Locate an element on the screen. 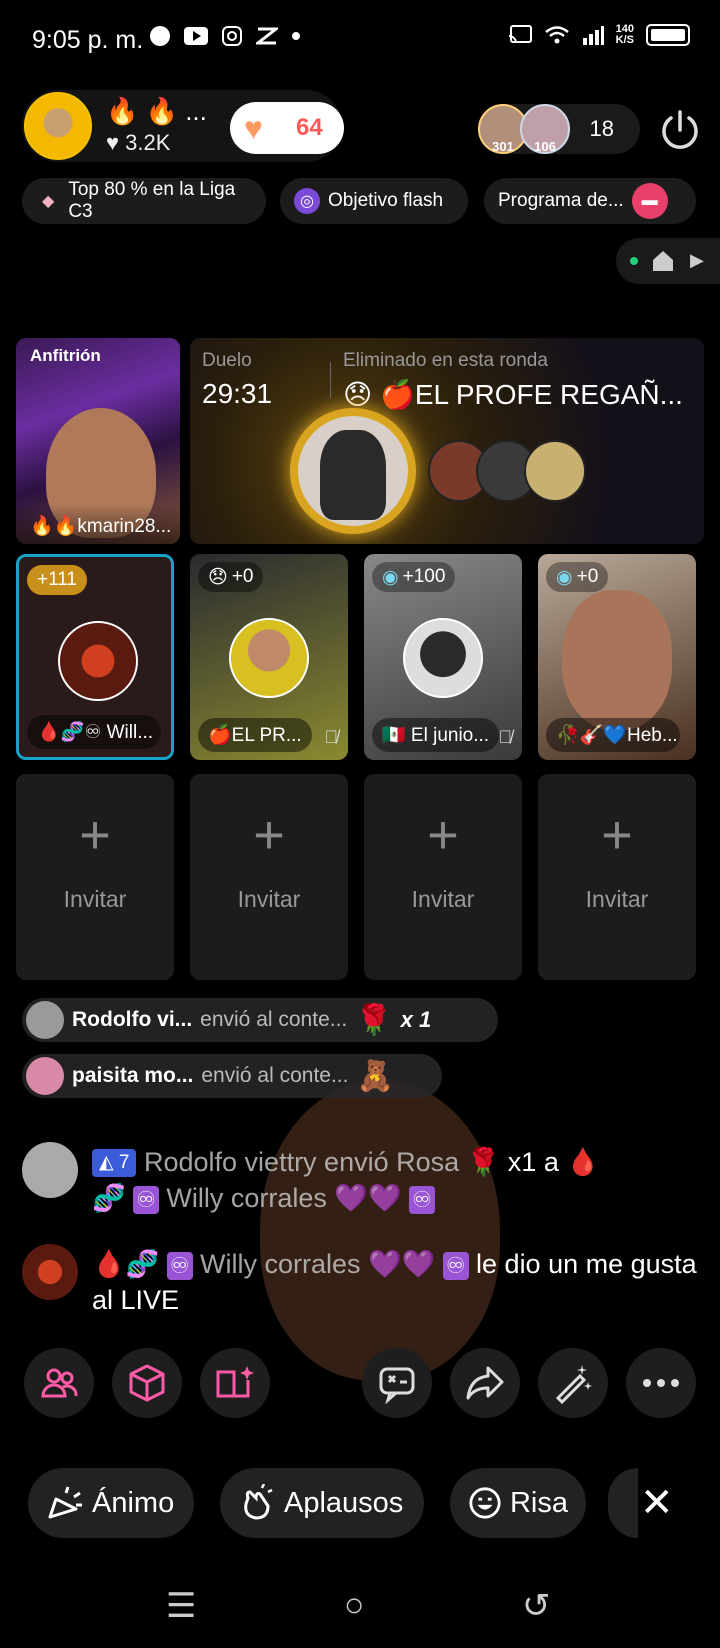 The width and height of the screenshot is (720, 1648). reaction-label: Aplausos is located at coordinates (344, 1502).